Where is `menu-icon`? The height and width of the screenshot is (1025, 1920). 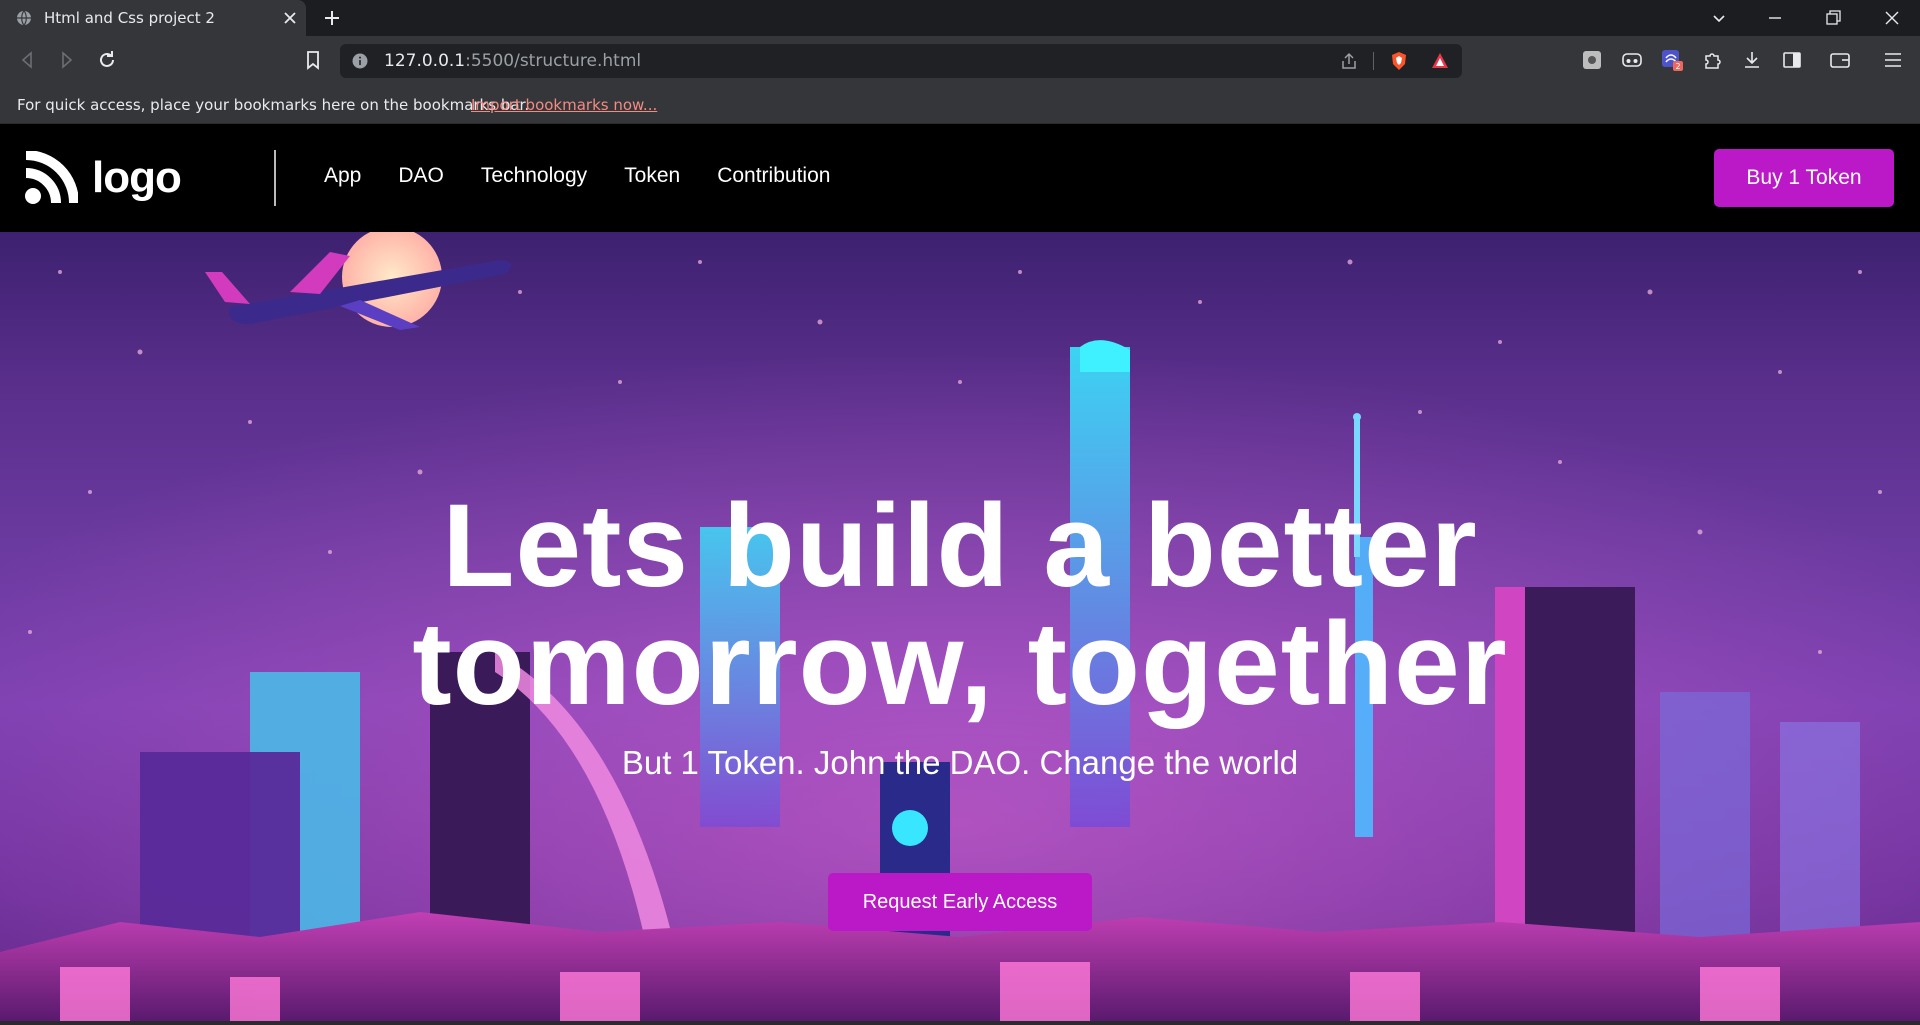
menu-icon is located at coordinates (1893, 60).